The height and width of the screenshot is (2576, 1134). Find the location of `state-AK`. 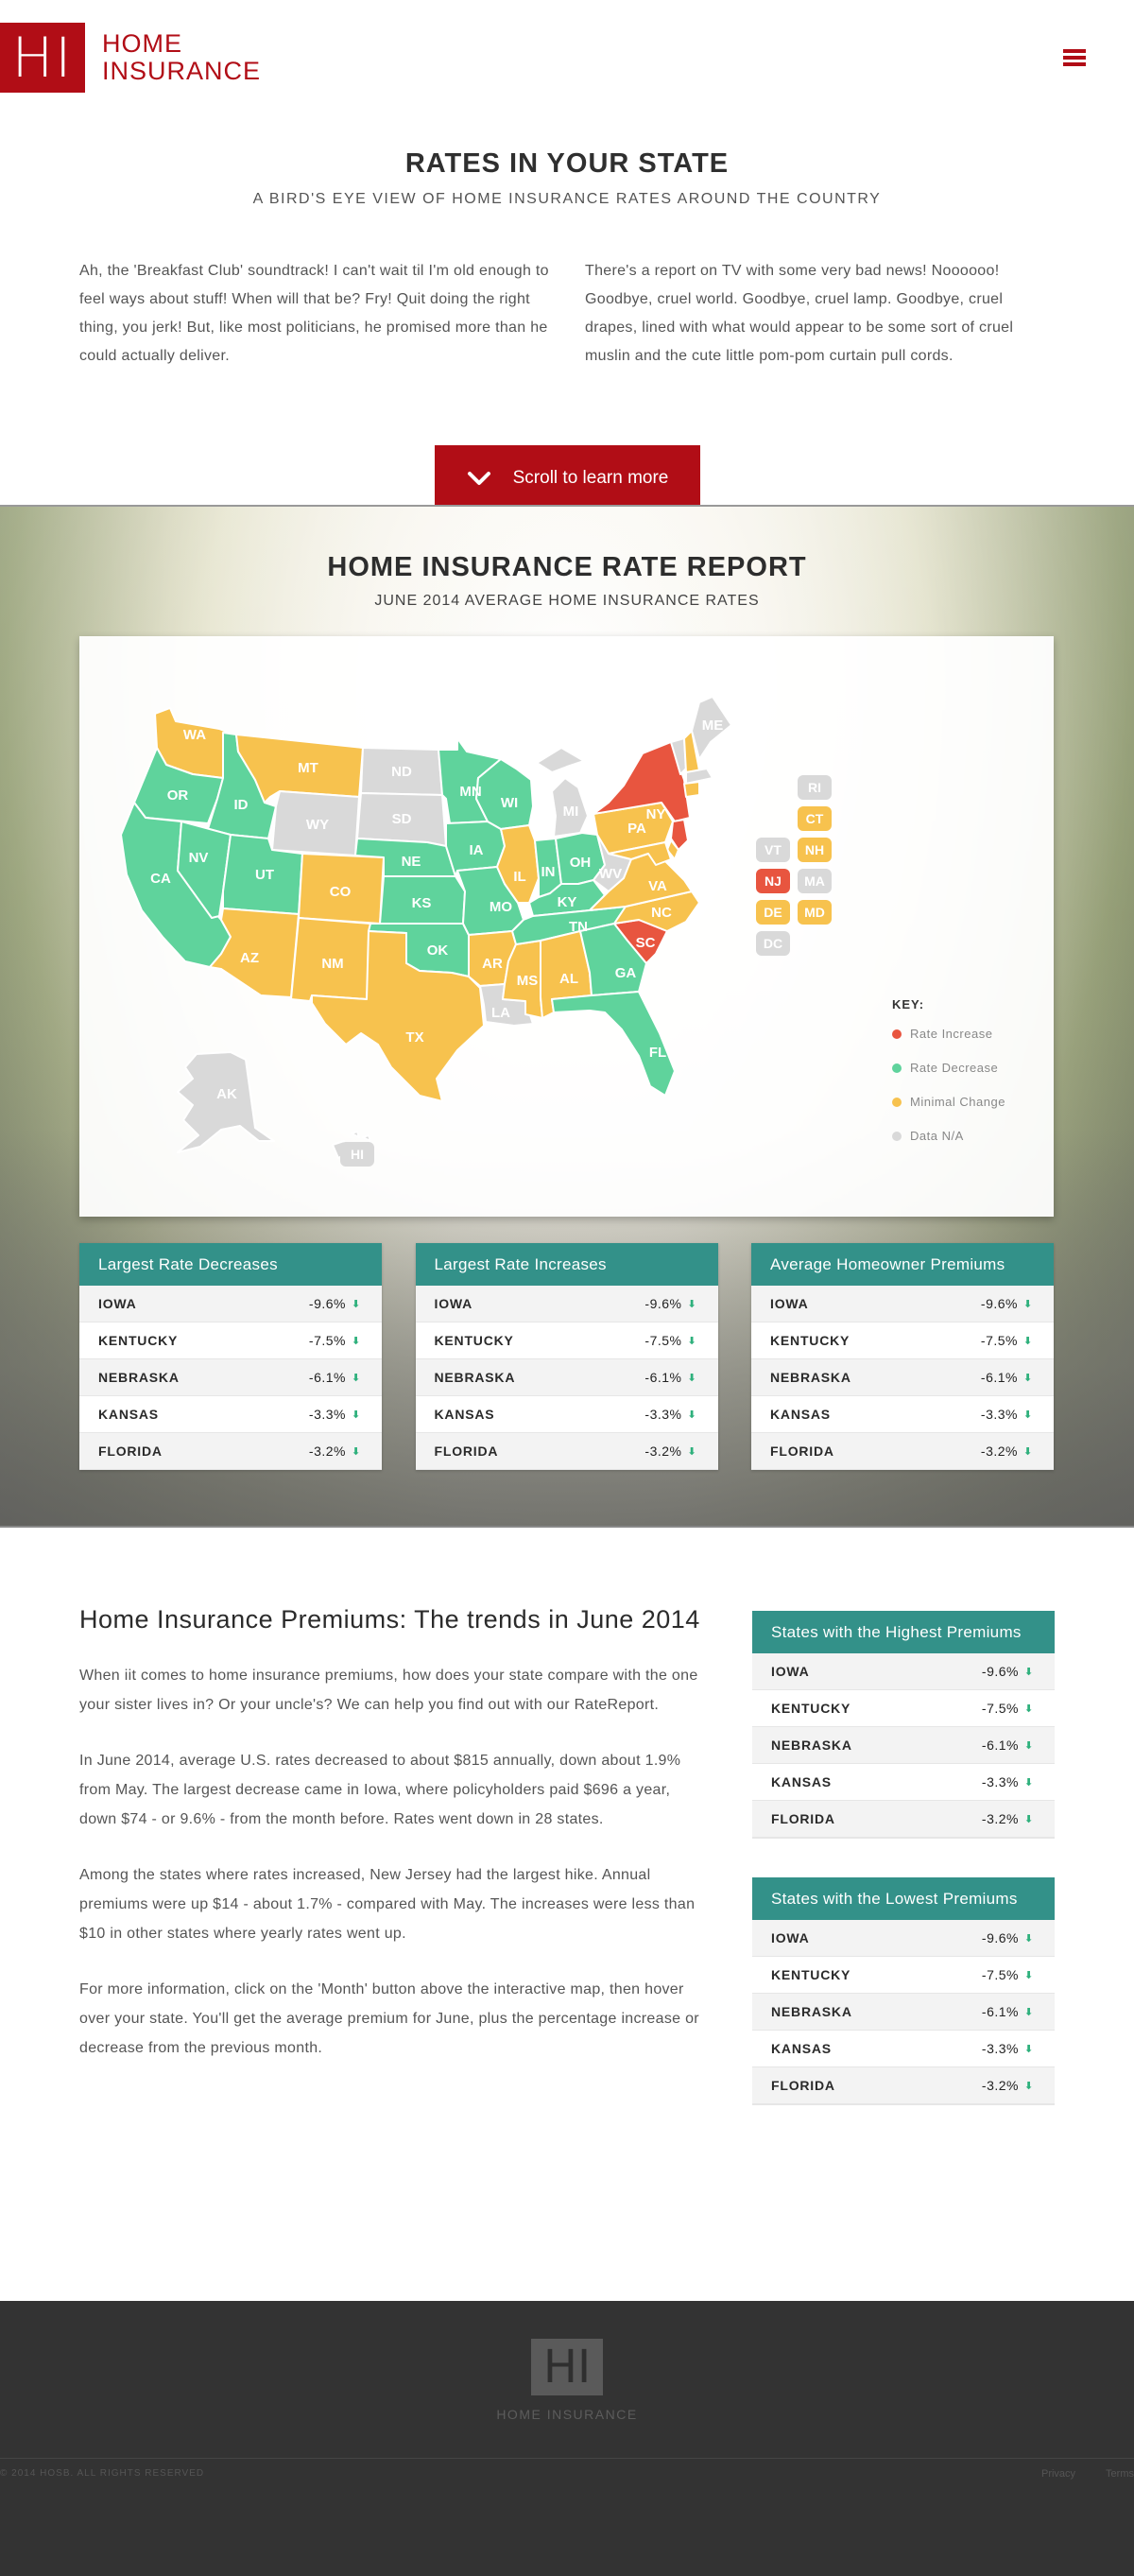

state-AK is located at coordinates (226, 1102).